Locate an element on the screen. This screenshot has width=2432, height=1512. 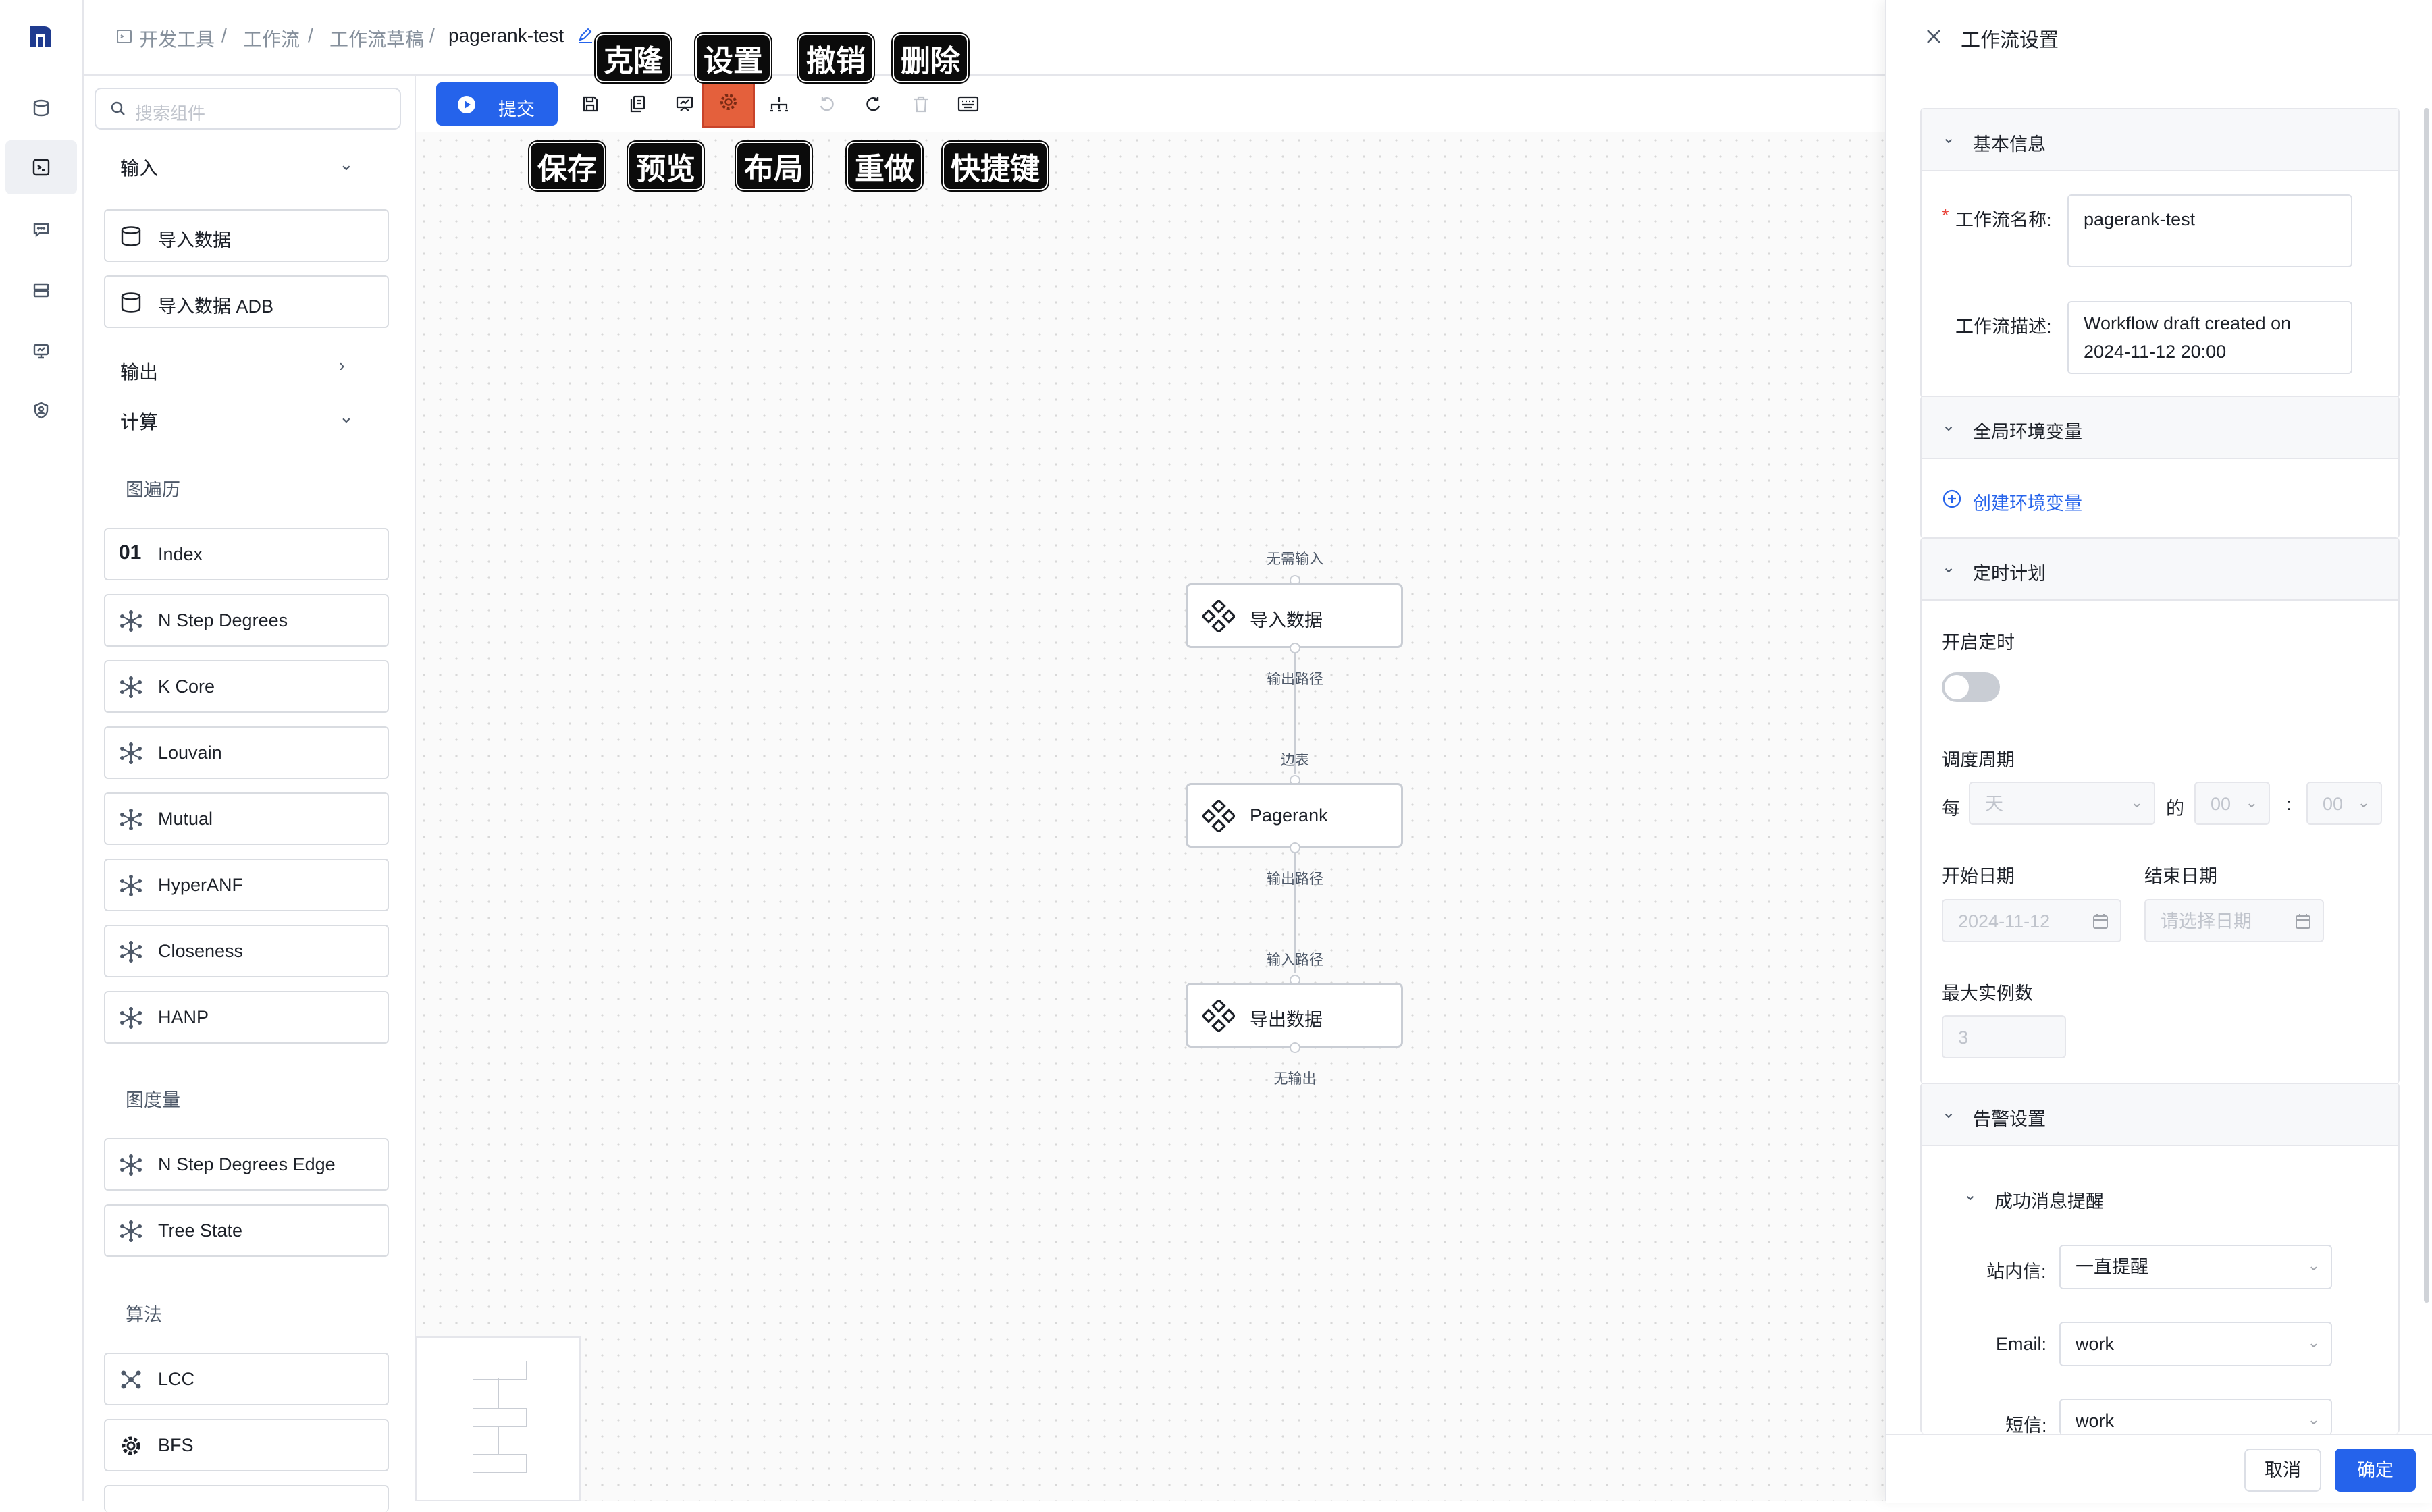
search-input: 搜索组件 is located at coordinates (248, 109).